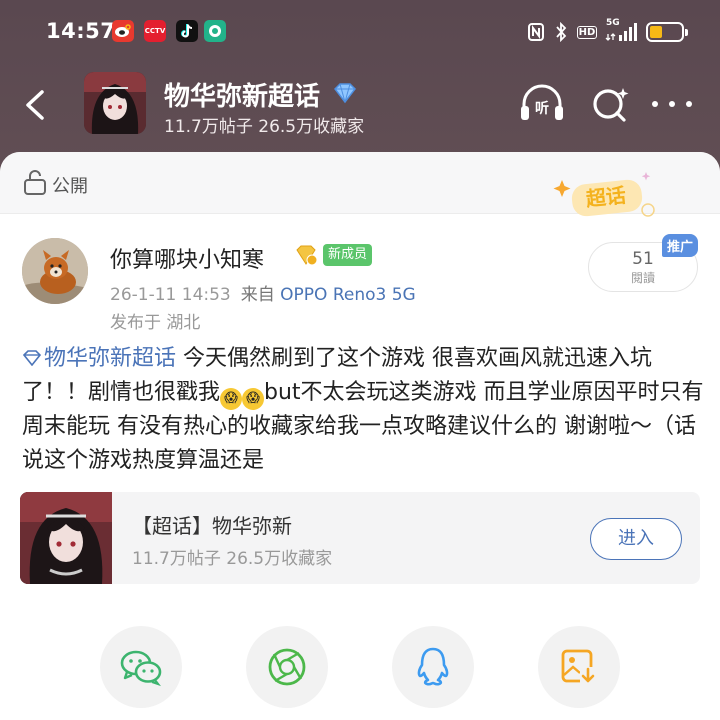 The image size is (720, 720). Describe the element at coordinates (360, 184) in the screenshot. I see `visibility-row: 公開 超话` at that location.